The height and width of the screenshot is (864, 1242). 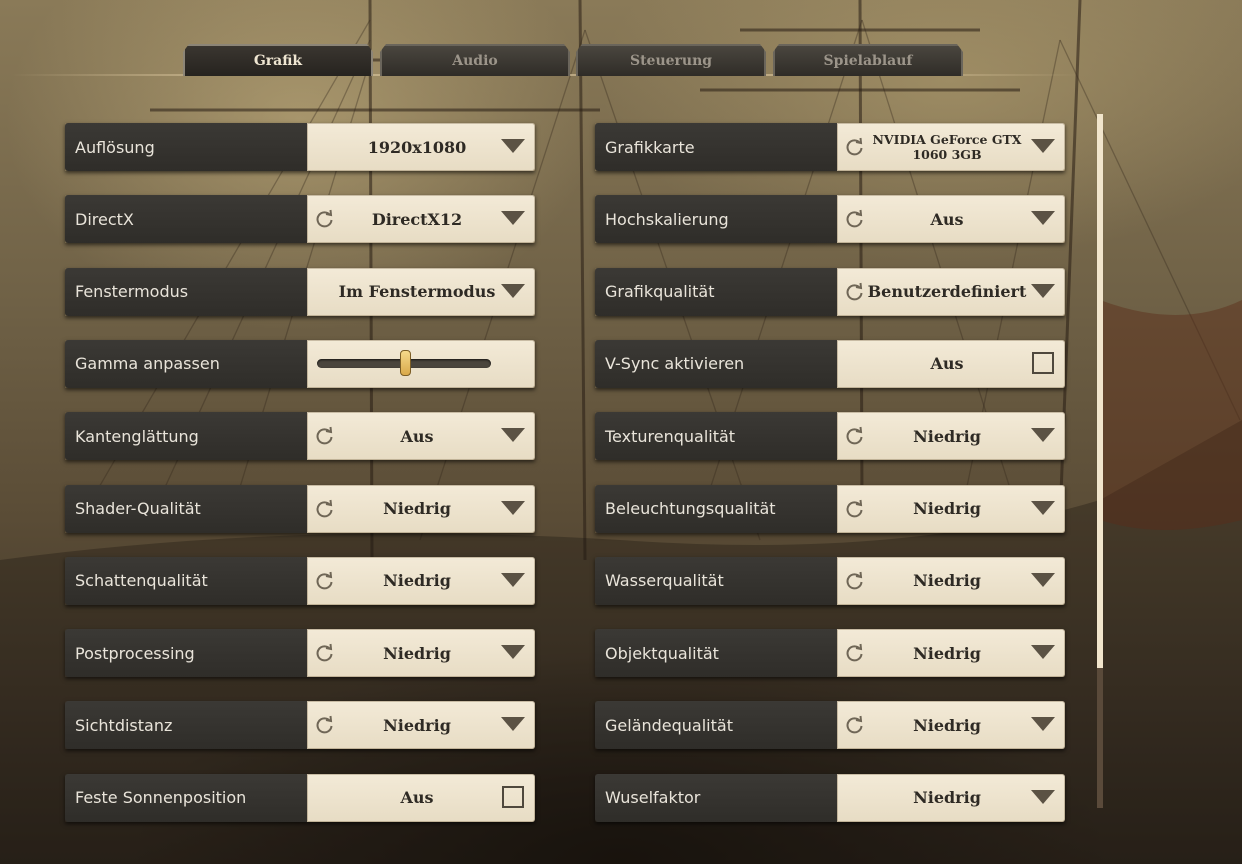 I want to click on tab-grafik: Grafik, so click(x=278, y=60).